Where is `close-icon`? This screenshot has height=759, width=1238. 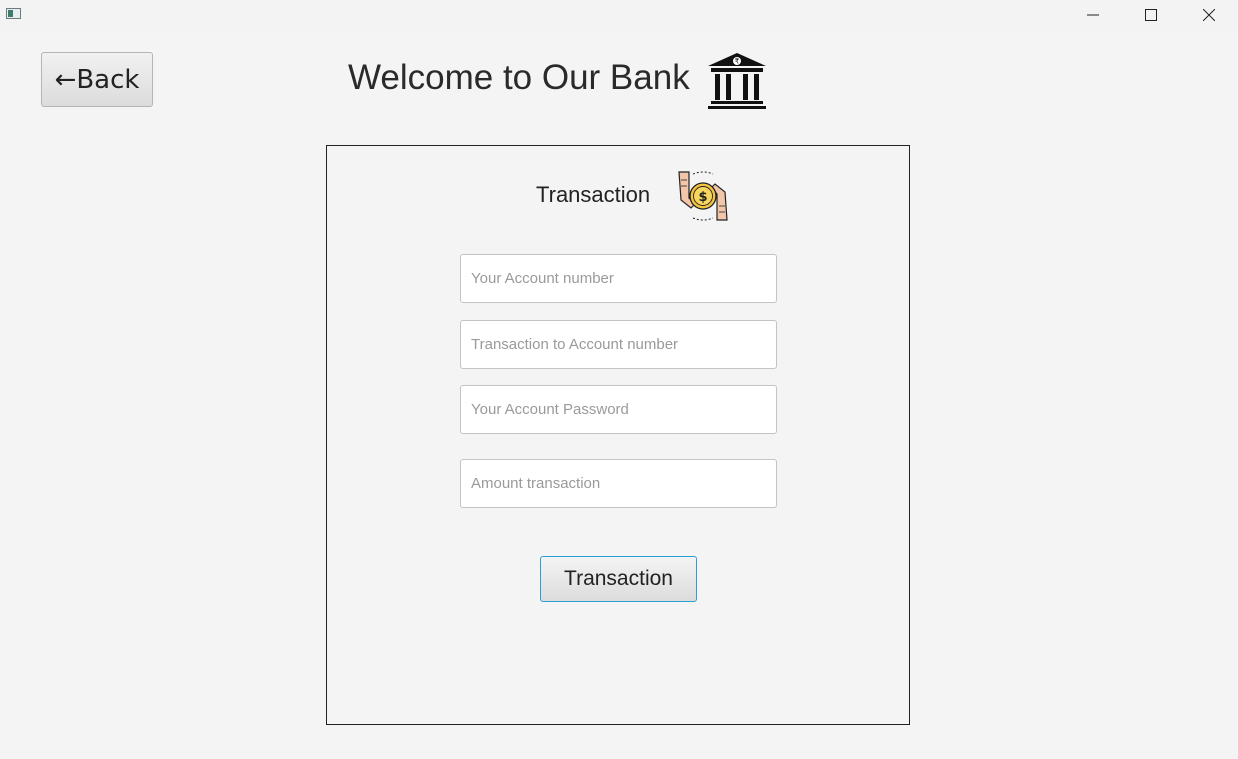 close-icon is located at coordinates (1209, 15).